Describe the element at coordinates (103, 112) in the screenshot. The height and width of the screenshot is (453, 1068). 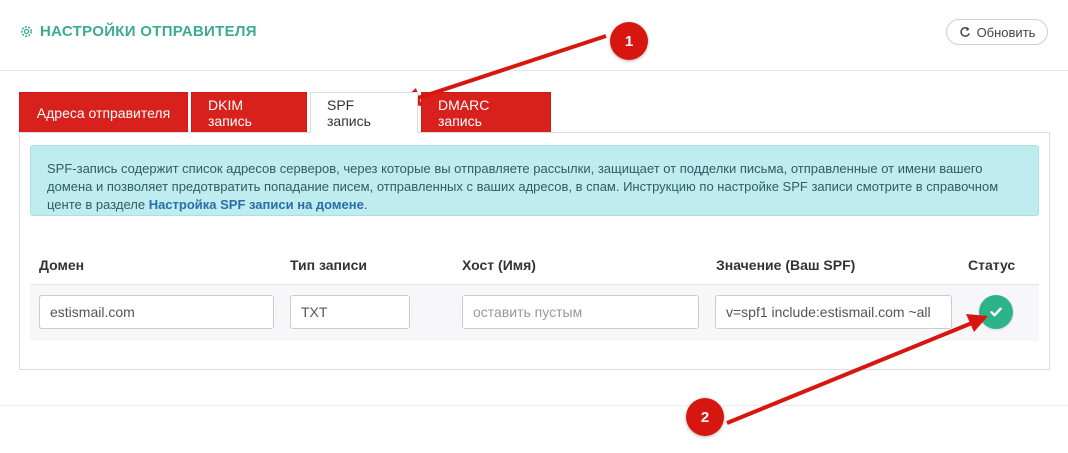
I see `tab-sender-addresses: Адреса отправителя` at that location.